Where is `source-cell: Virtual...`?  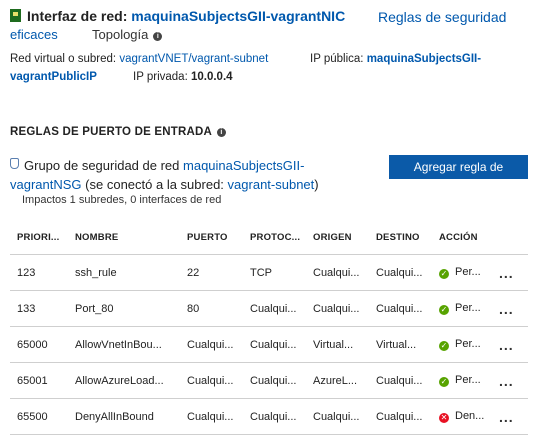 source-cell: Virtual... is located at coordinates (337, 344).